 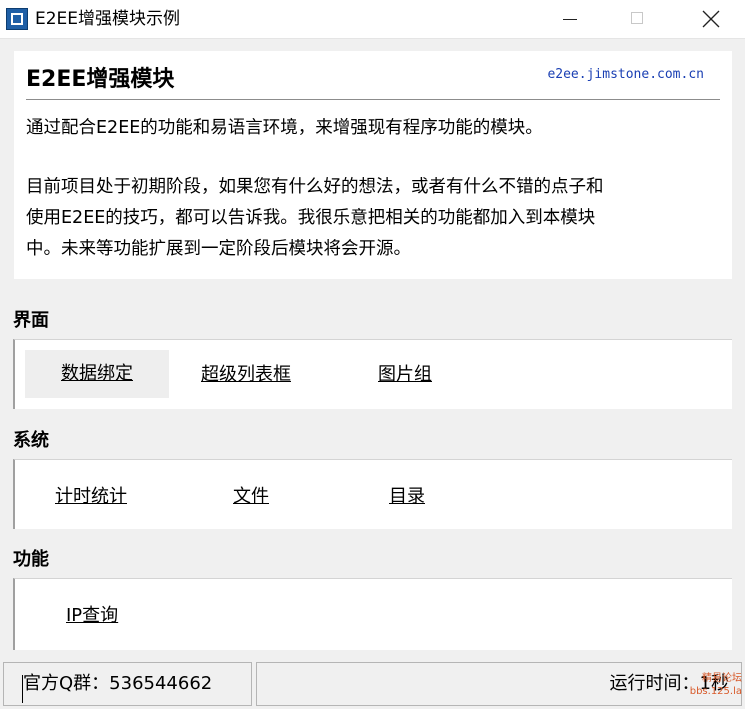 I want to click on intro-line: 使用E2EE的技巧，都可以告诉我。我很乐意把相关的功能都加入到本模块, so click(x=311, y=218).